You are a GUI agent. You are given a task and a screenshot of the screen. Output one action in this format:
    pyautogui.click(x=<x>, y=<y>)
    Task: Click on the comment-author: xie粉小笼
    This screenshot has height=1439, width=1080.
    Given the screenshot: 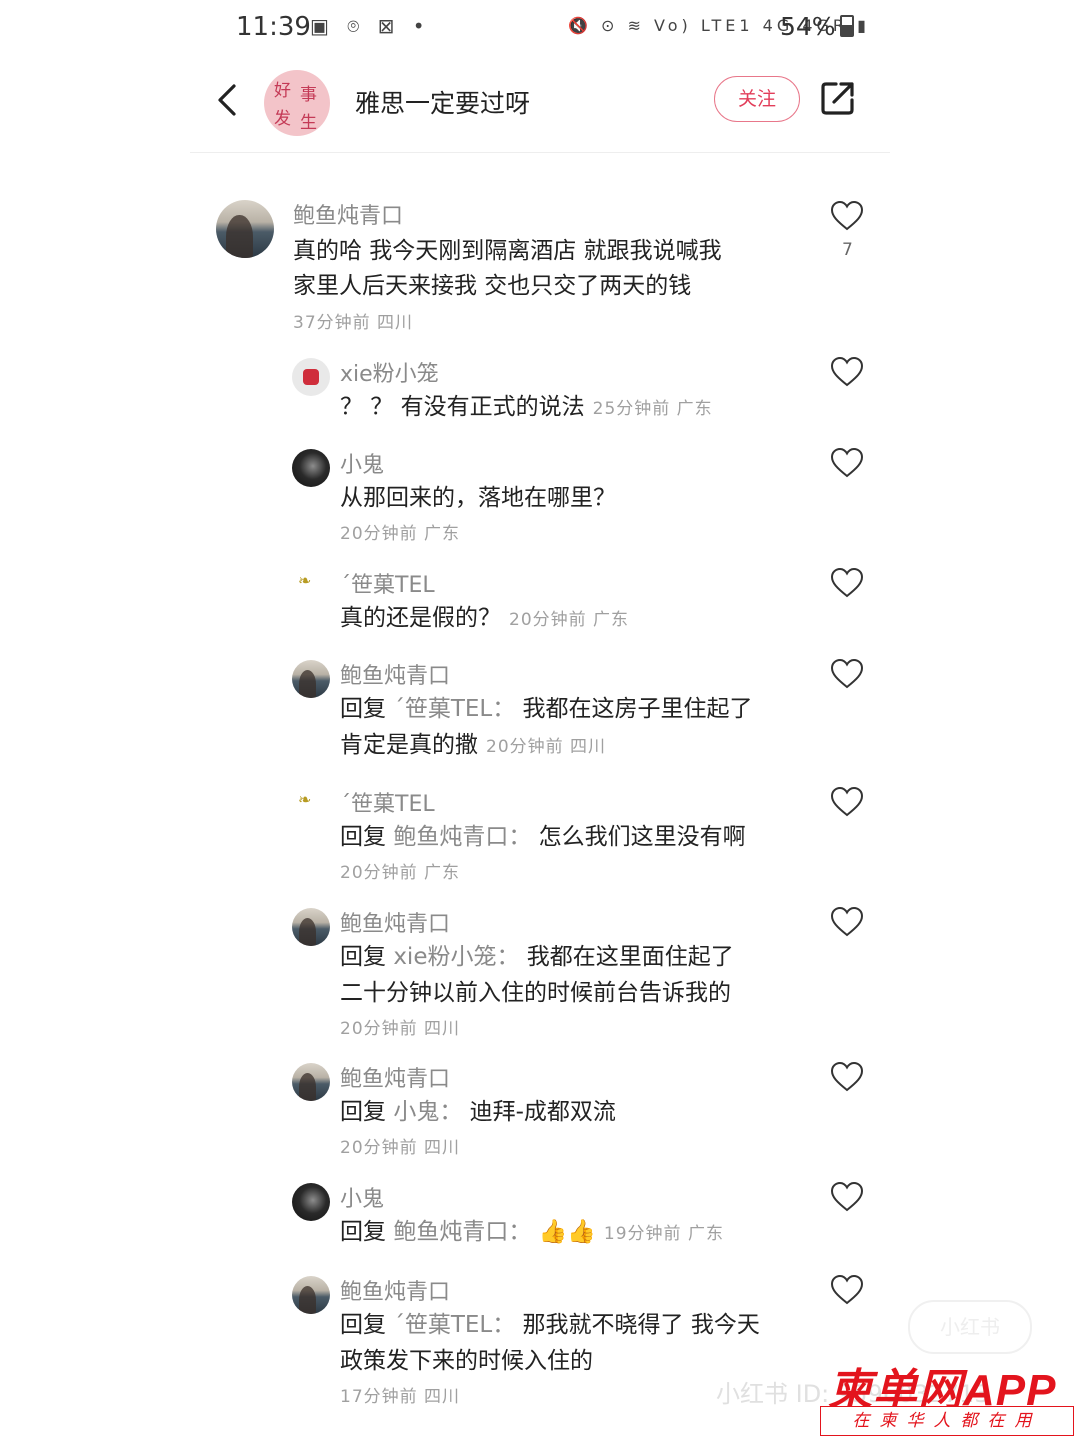 What is the action you would take?
    pyautogui.click(x=389, y=372)
    